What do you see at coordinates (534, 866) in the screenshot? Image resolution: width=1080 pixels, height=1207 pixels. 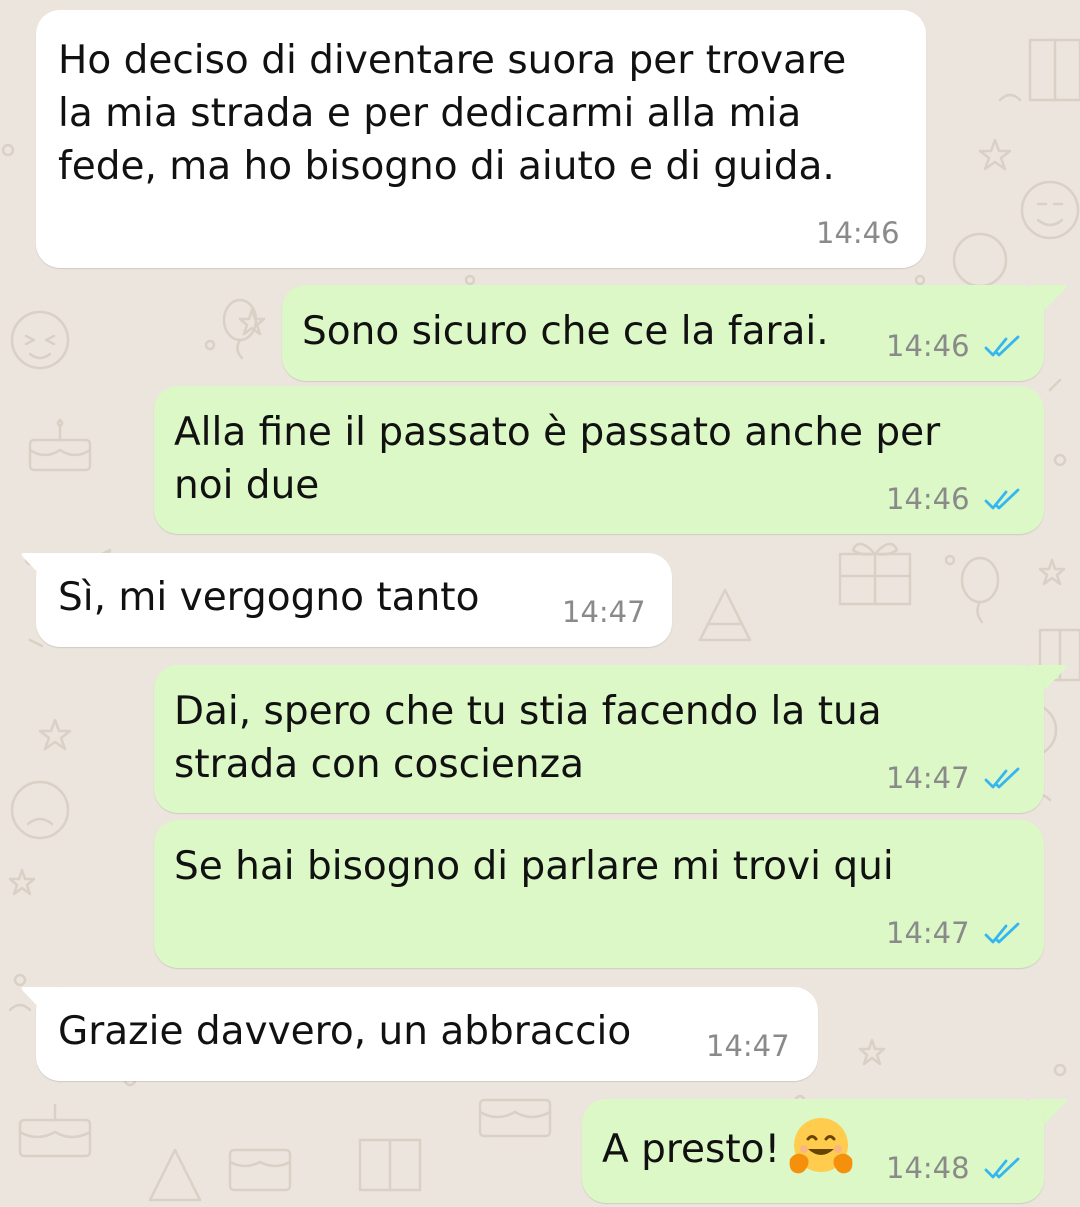 I see `message-text: Se hai bisogno di parlare mi trovi qui` at bounding box center [534, 866].